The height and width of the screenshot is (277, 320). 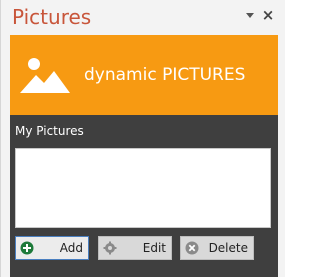 I want to click on delete-icon, so click(x=192, y=248).